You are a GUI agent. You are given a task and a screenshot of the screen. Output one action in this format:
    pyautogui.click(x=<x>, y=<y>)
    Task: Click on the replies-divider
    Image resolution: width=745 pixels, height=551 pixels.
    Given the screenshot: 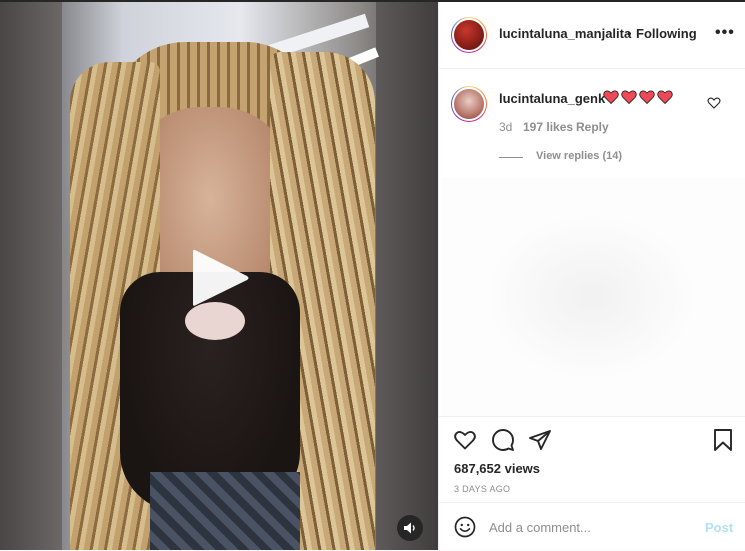 What is the action you would take?
    pyautogui.click(x=511, y=157)
    